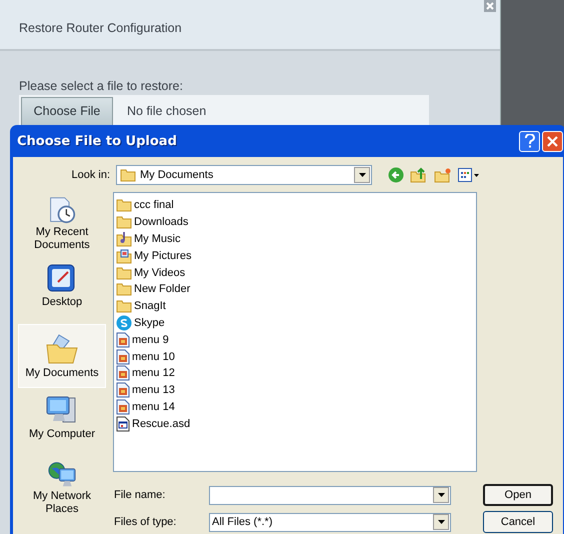  What do you see at coordinates (295, 323) in the screenshot?
I see `file-list-item: Skype` at bounding box center [295, 323].